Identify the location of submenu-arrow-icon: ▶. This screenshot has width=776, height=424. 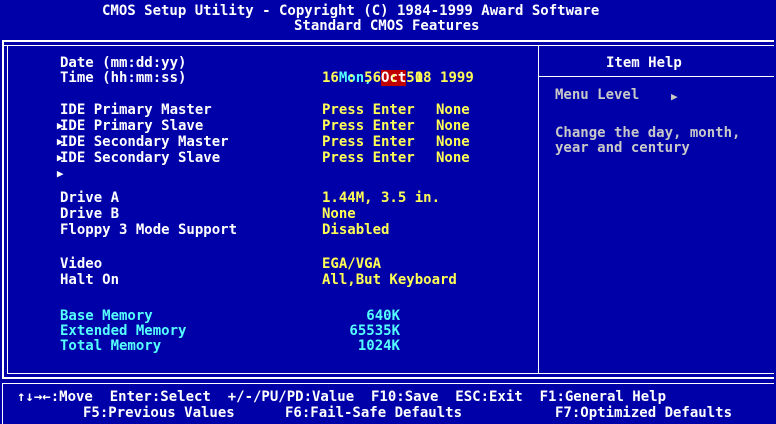
(60, 173).